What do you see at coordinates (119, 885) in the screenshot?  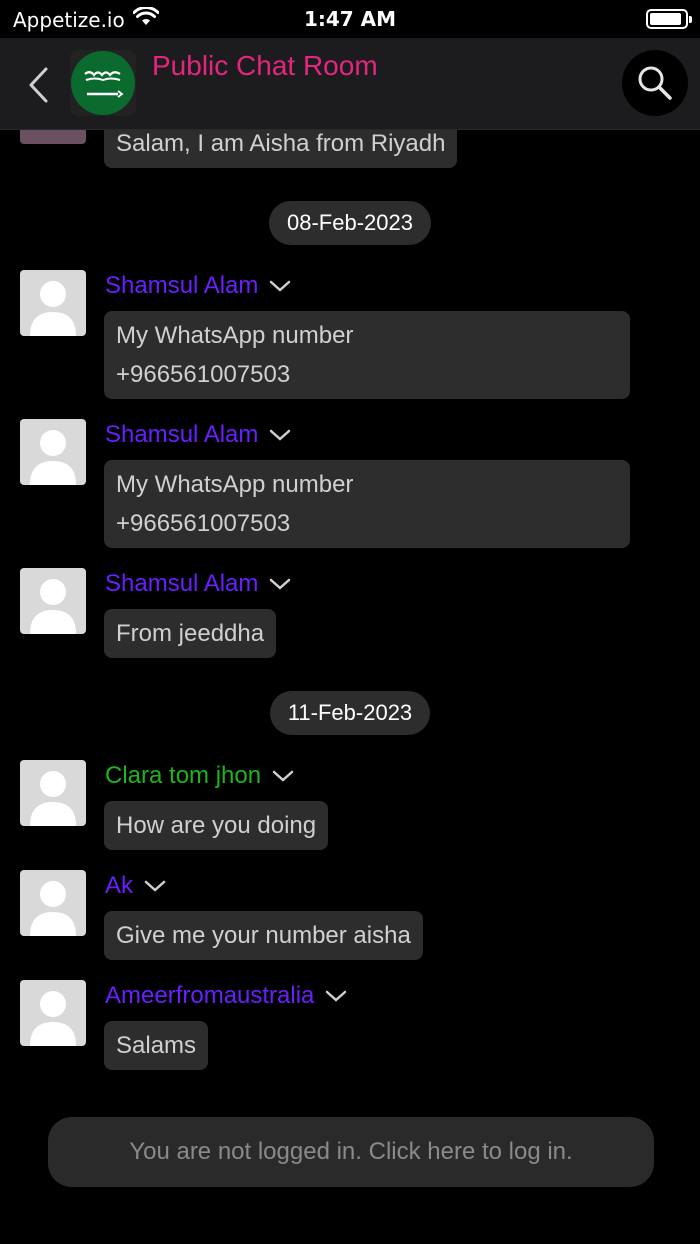 I see `sender-label: Ak` at bounding box center [119, 885].